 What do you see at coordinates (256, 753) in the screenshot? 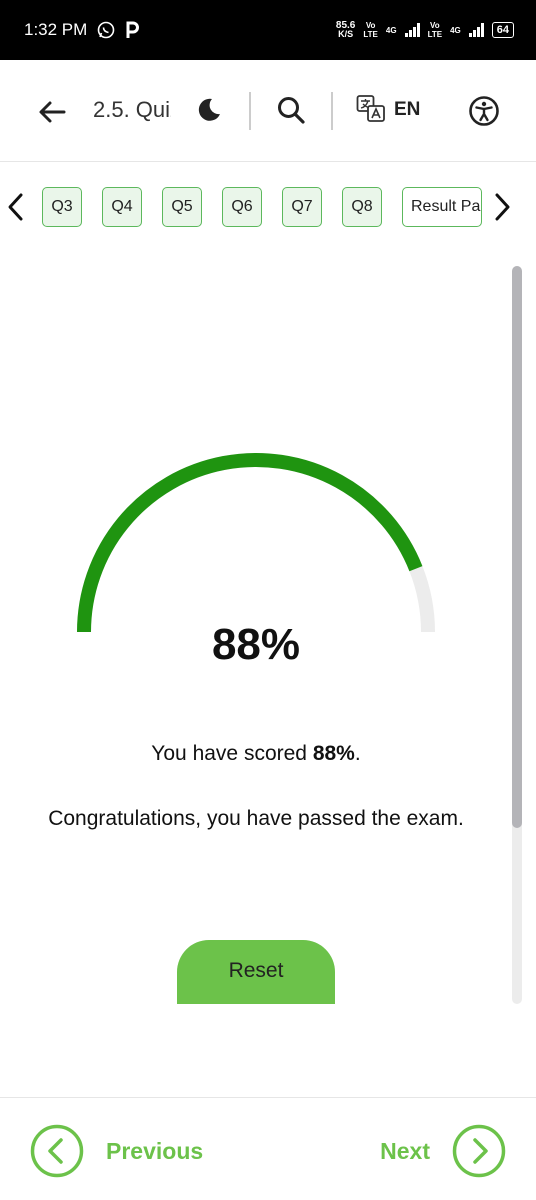
I see `score-text: You have scored 88%.` at bounding box center [256, 753].